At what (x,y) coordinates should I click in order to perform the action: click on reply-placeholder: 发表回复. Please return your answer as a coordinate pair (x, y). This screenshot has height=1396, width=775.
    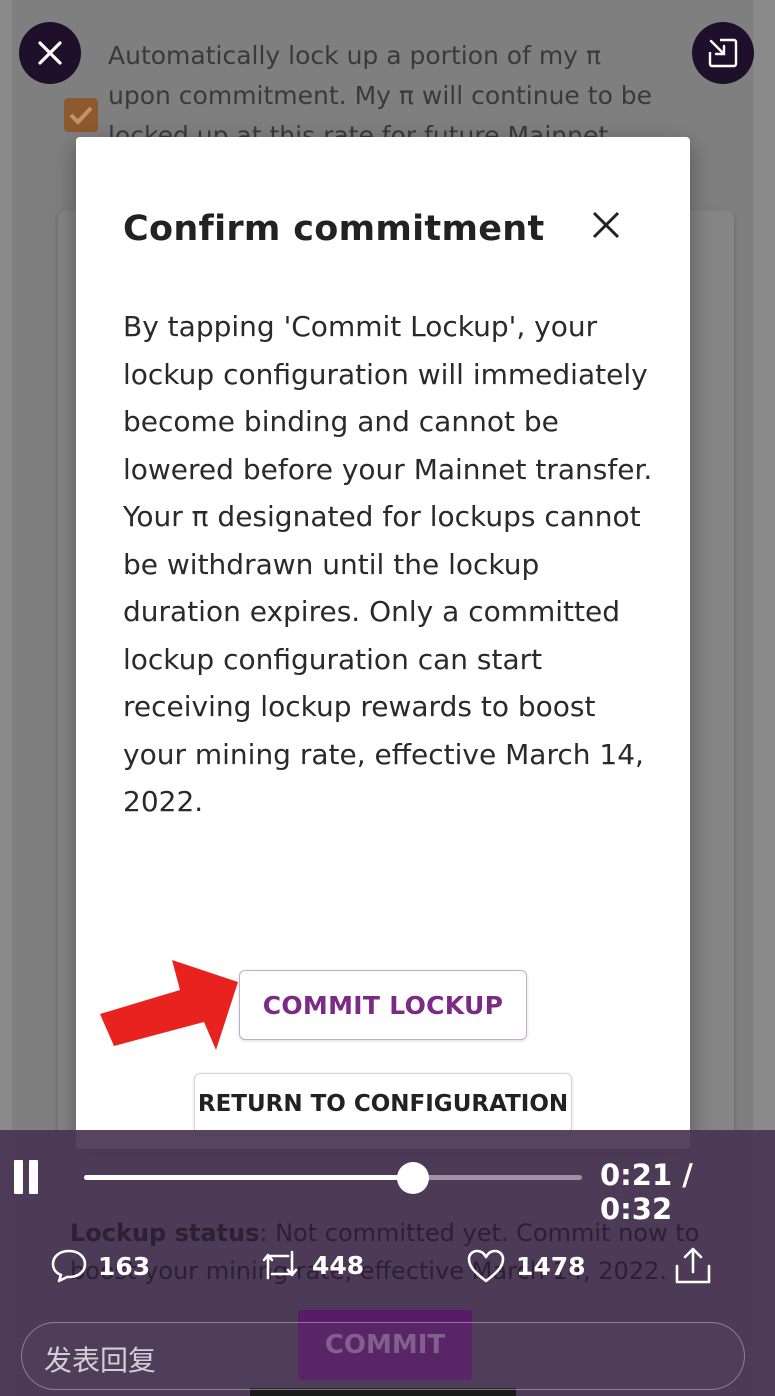
    Looking at the image, I should click on (100, 1360).